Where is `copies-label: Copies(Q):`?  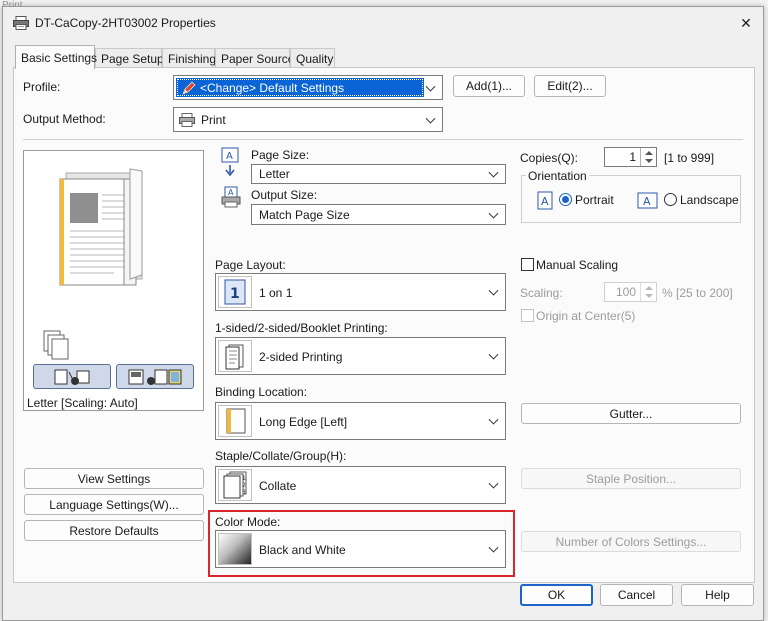 copies-label: Copies(Q): is located at coordinates (549, 158).